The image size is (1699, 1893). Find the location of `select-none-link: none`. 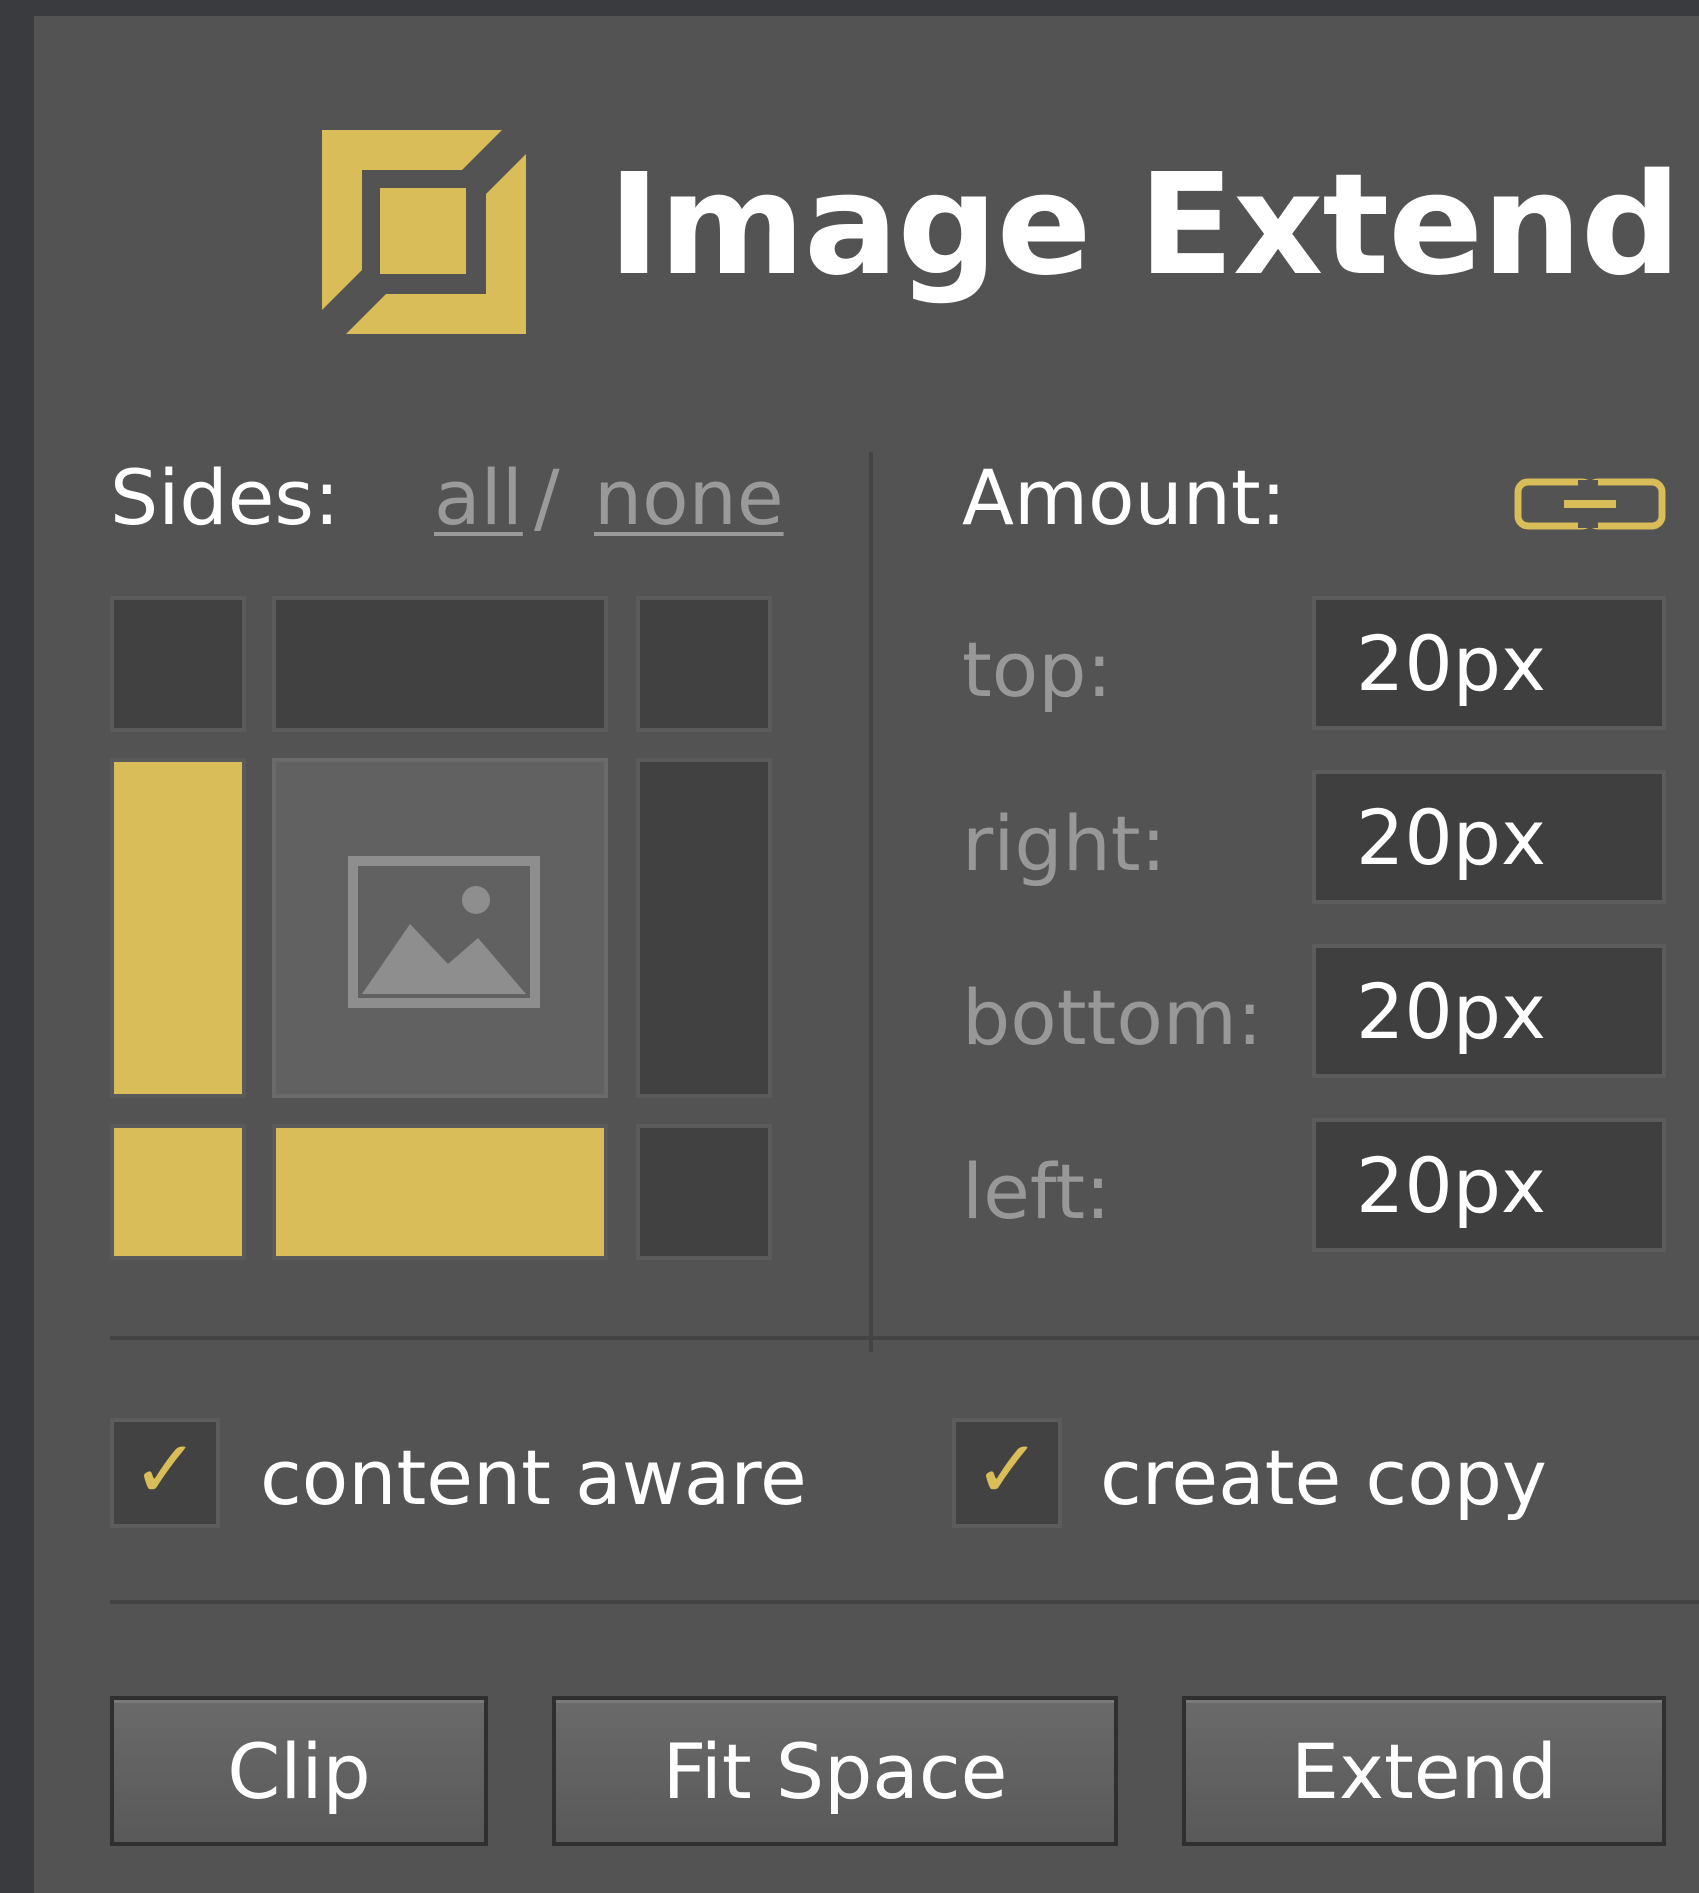

select-none-link: none is located at coordinates (689, 498).